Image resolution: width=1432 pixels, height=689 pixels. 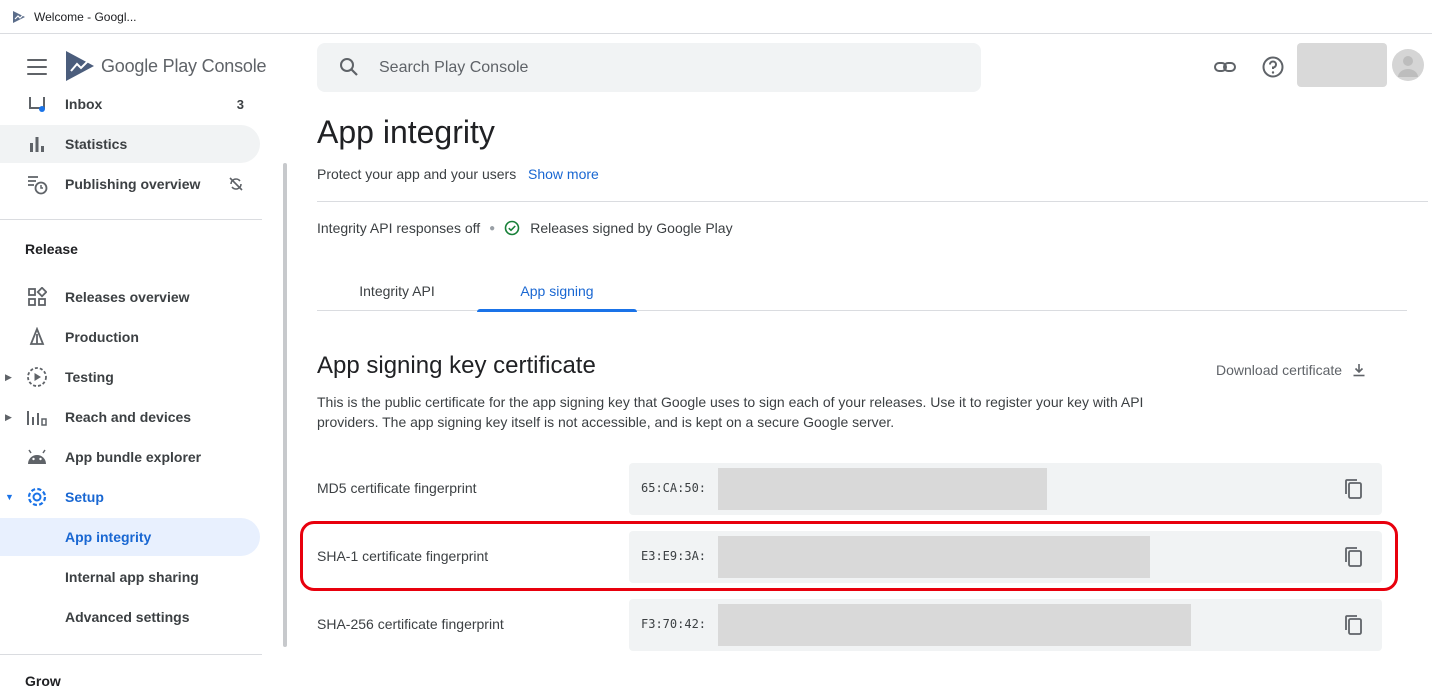 What do you see at coordinates (674, 488) in the screenshot?
I see `fingerprint-value: 65:CA:50:` at bounding box center [674, 488].